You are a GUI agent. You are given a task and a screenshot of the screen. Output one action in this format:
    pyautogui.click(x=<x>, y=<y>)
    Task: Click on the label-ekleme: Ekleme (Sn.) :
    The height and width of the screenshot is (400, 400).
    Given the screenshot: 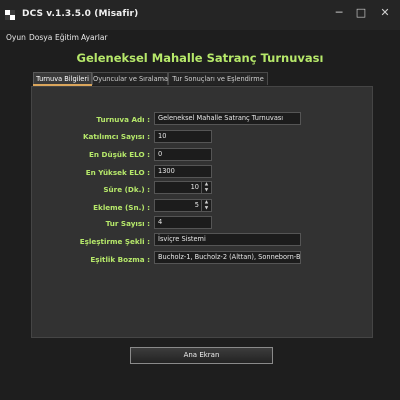 What is the action you would take?
    pyautogui.click(x=121, y=207)
    